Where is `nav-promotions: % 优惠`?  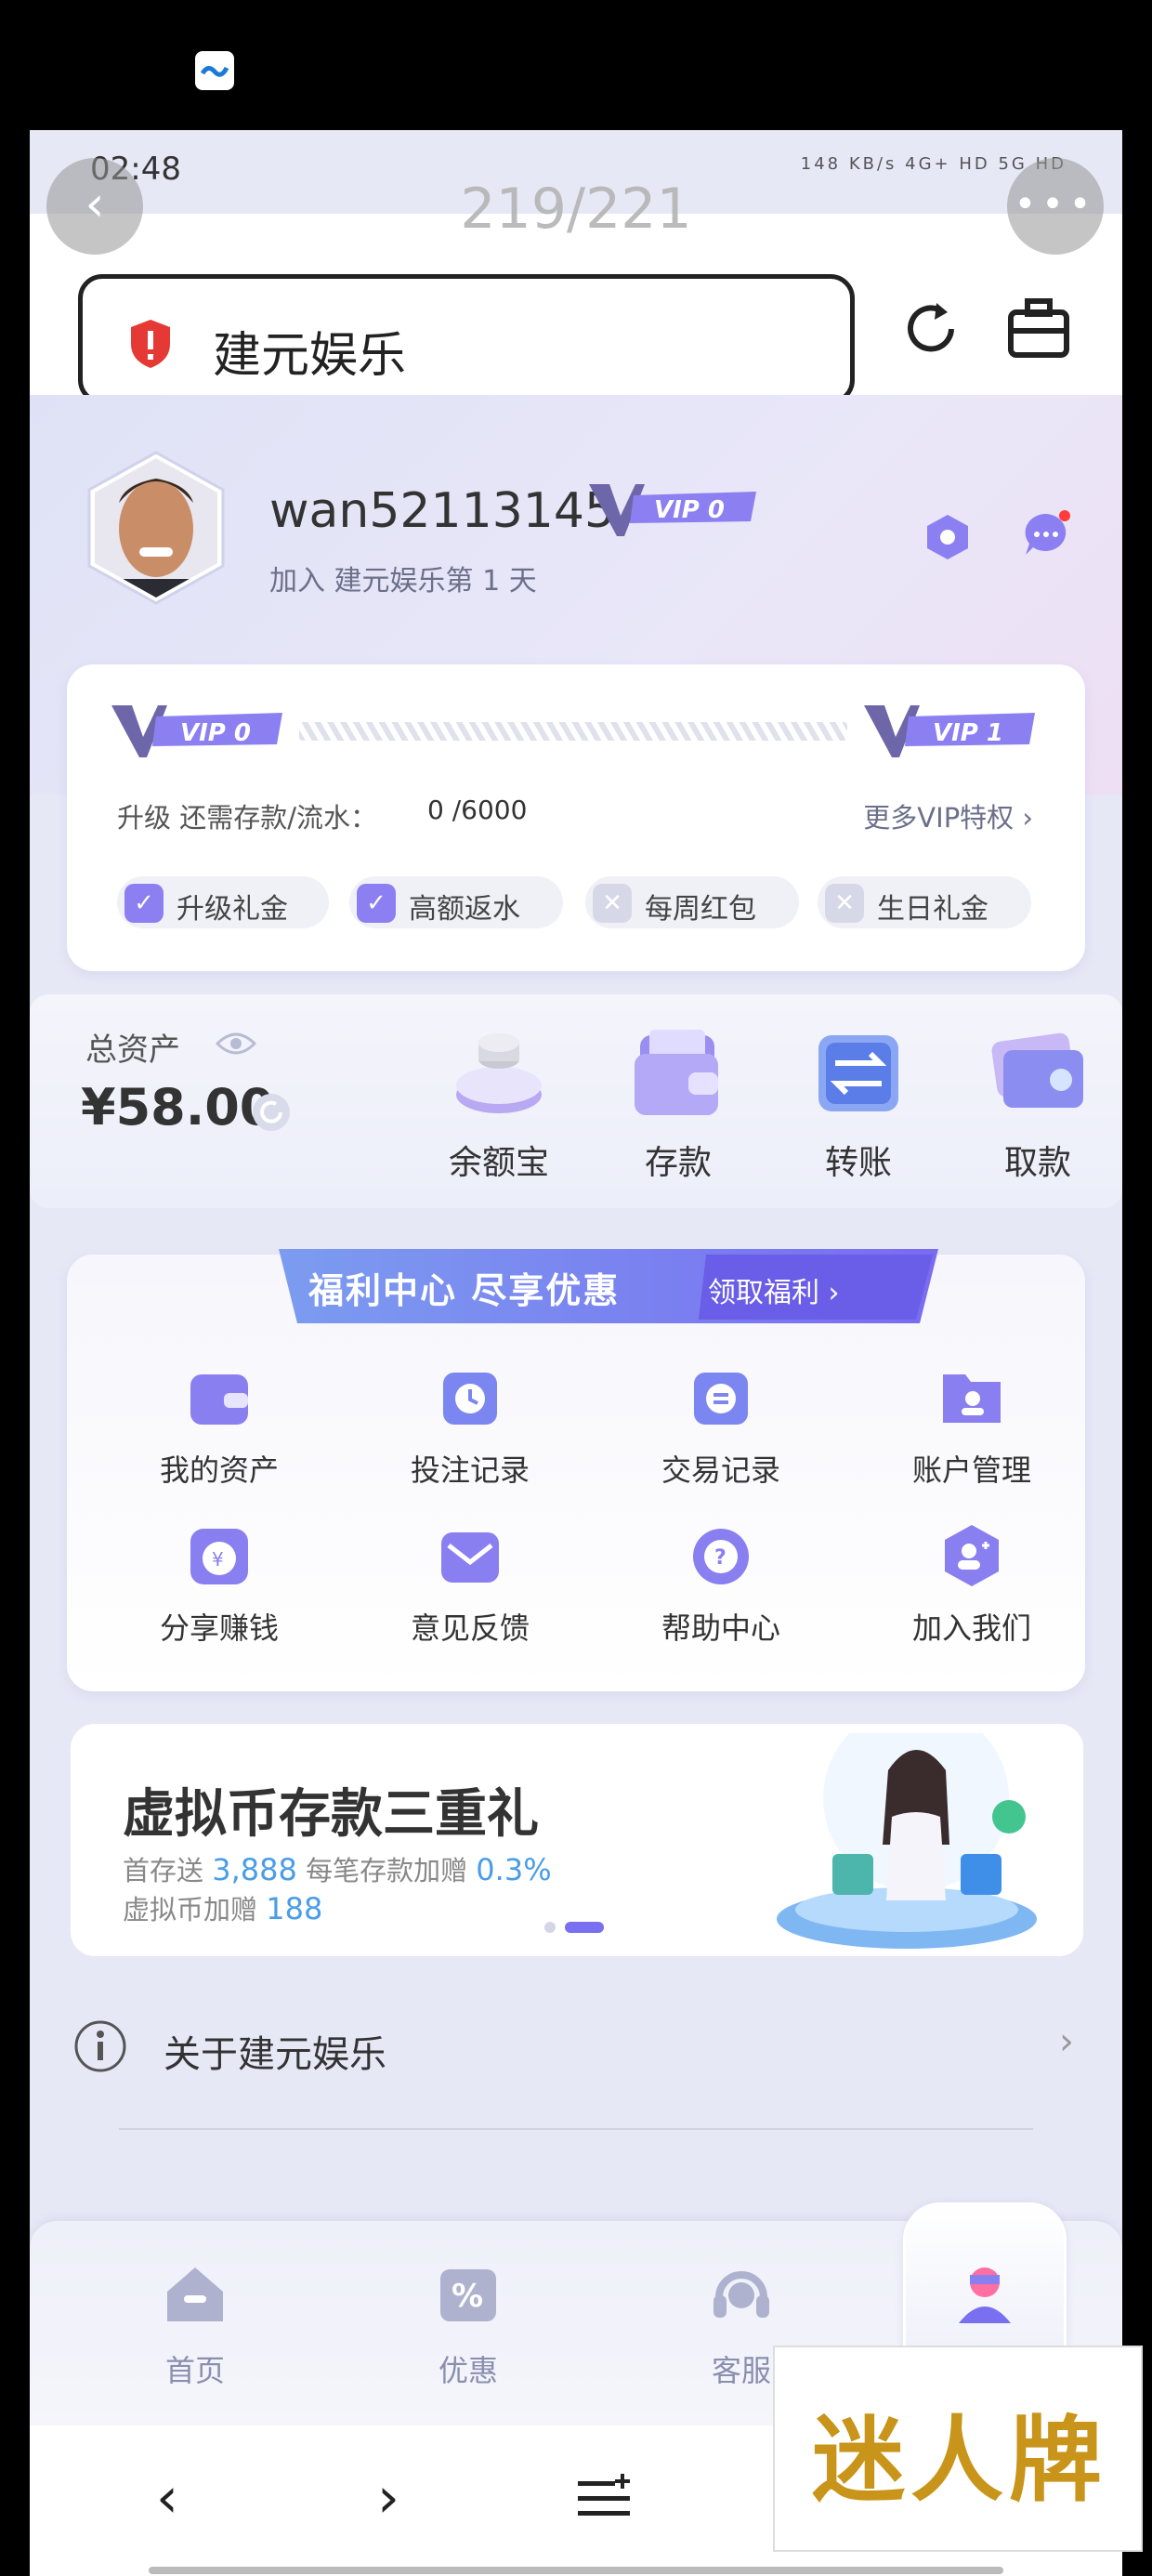 nav-promotions: % 优惠 is located at coordinates (468, 2328).